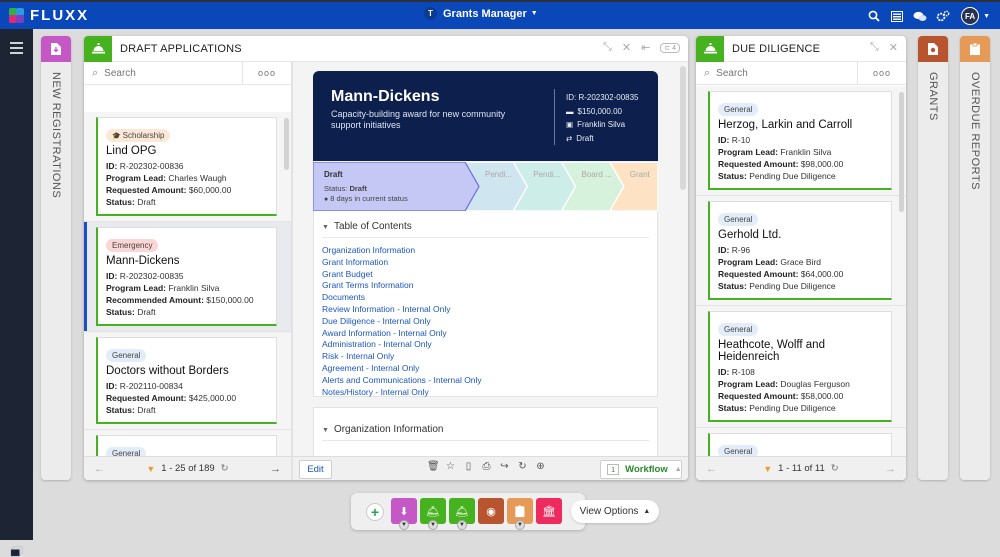 This screenshot has height=557, width=1000. What do you see at coordinates (570, 124) in the screenshot?
I see `person-badge-icon: ▣` at bounding box center [570, 124].